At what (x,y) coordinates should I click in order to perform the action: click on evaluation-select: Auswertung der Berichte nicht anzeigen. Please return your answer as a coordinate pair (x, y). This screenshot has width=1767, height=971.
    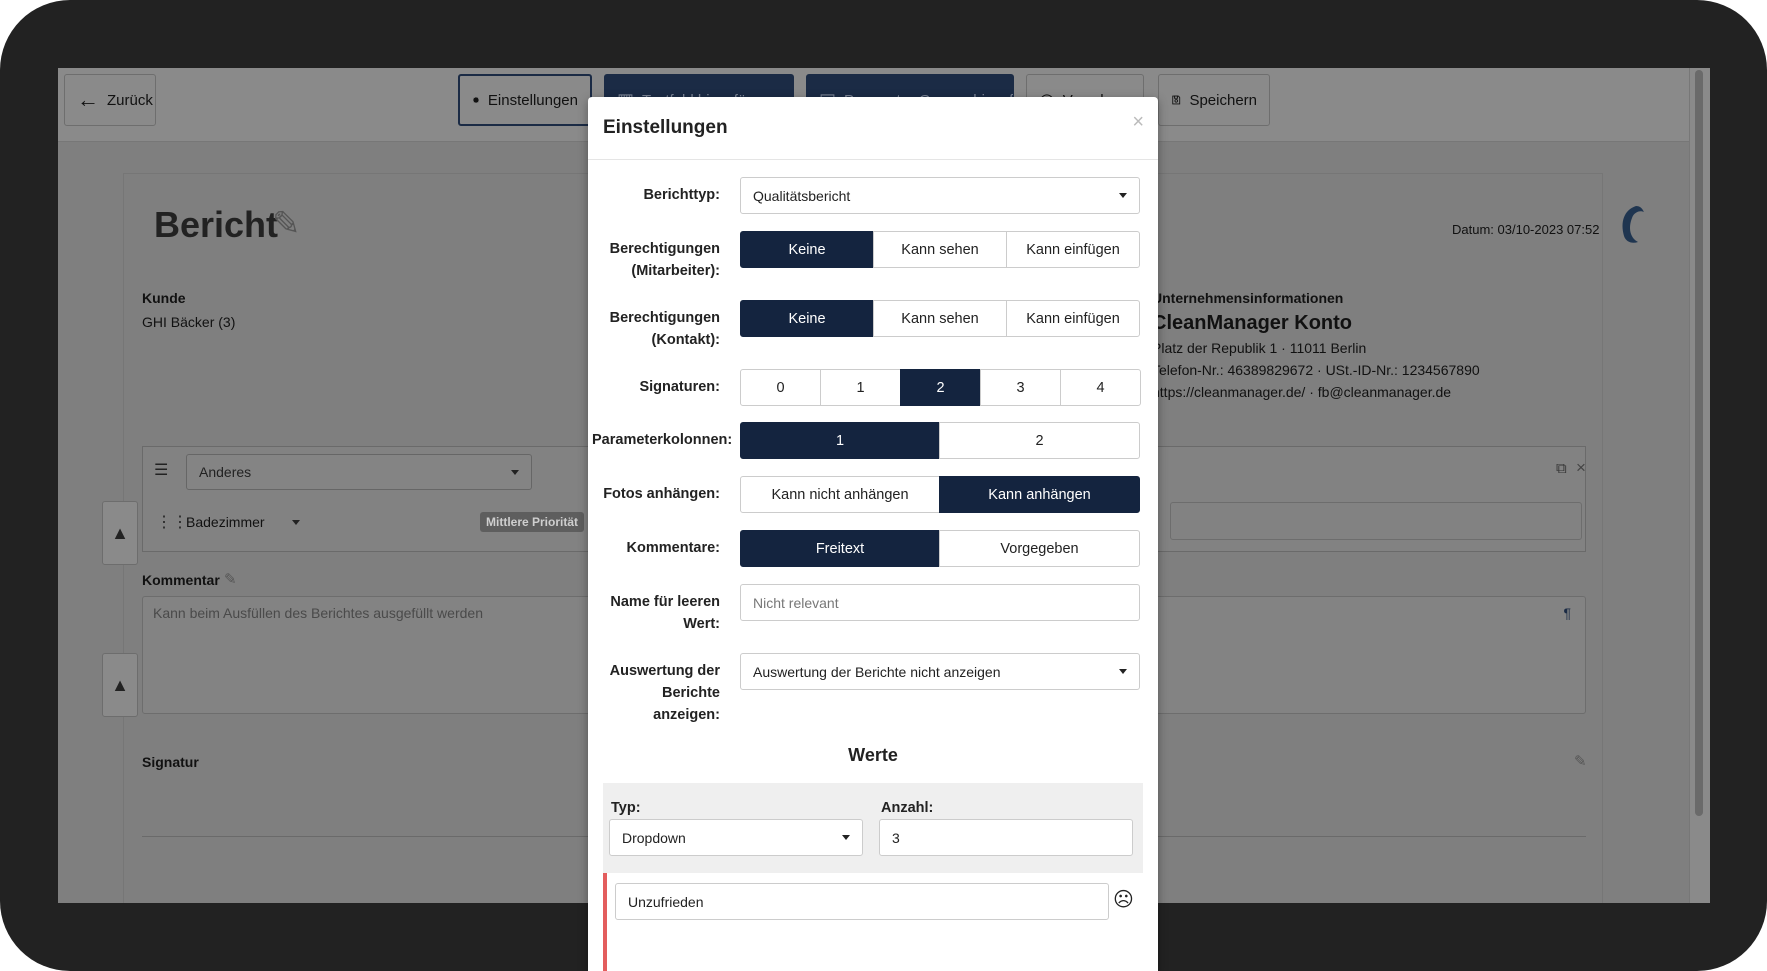
    Looking at the image, I should click on (940, 671).